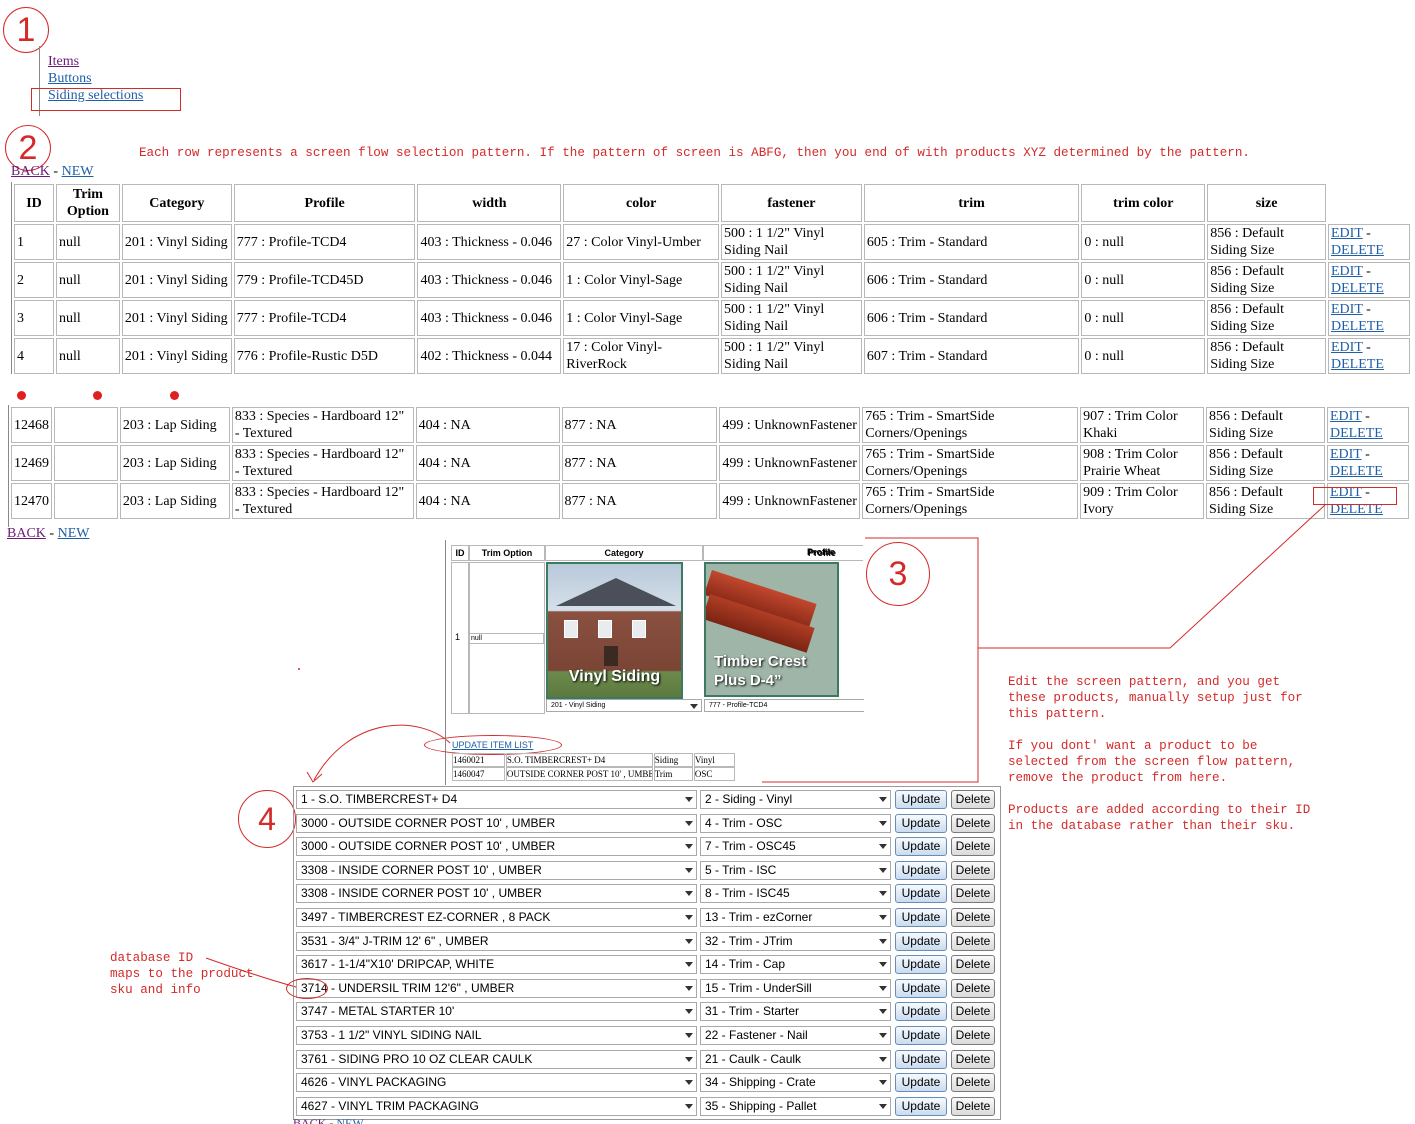  What do you see at coordinates (745, 964) in the screenshot?
I see `product-type-value: 14 - Trim - Cap` at bounding box center [745, 964].